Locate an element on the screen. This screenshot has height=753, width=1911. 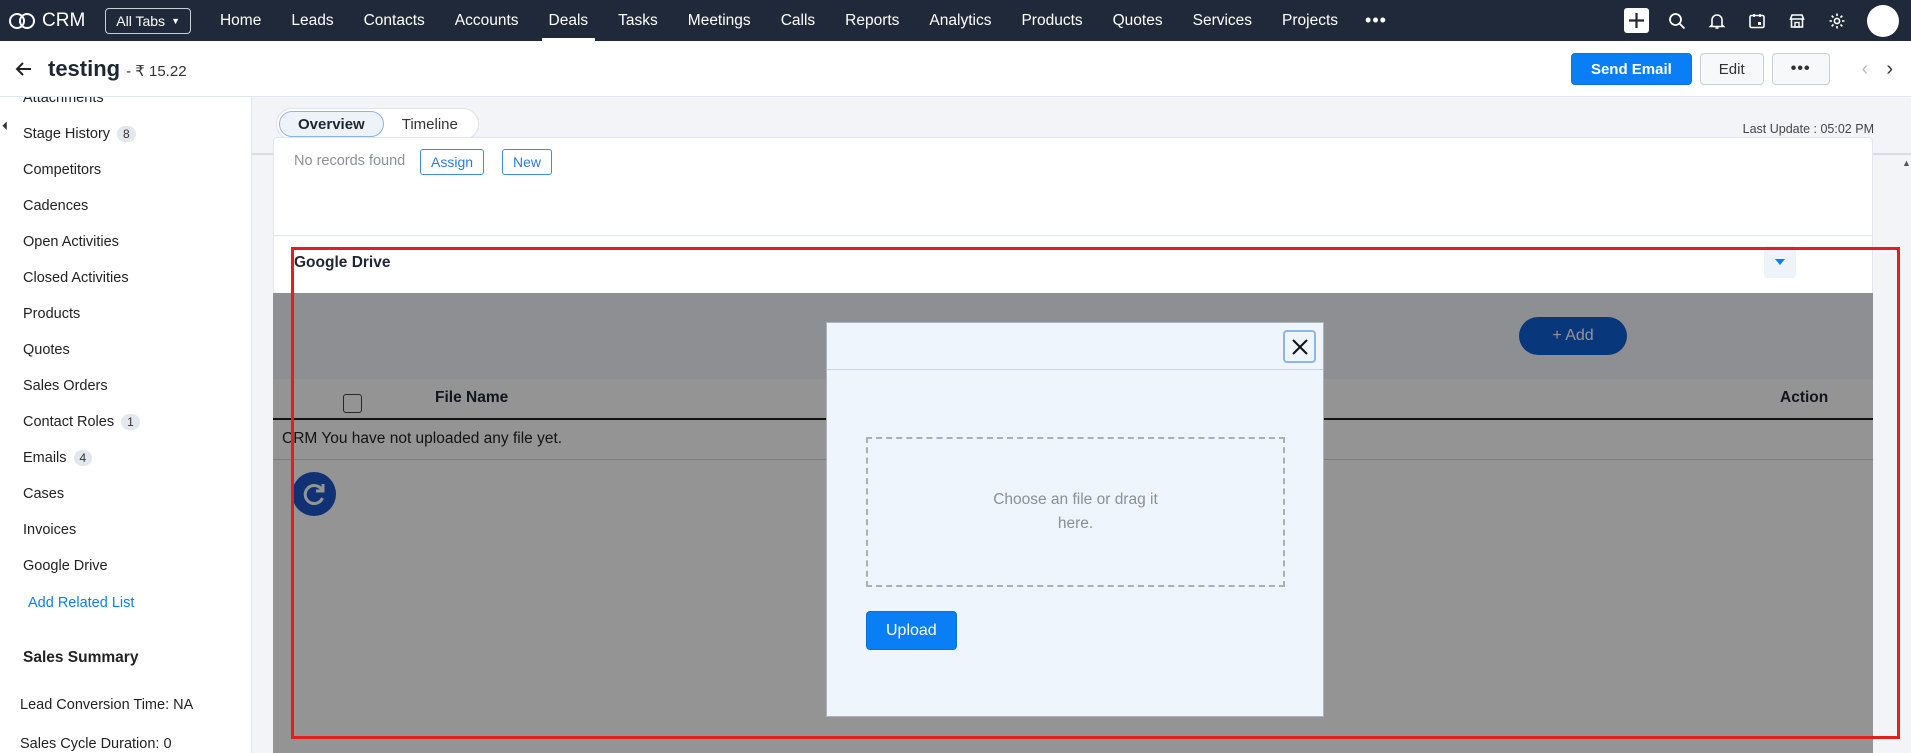
sidebar-item-label: Sales Orders is located at coordinates (65, 386).